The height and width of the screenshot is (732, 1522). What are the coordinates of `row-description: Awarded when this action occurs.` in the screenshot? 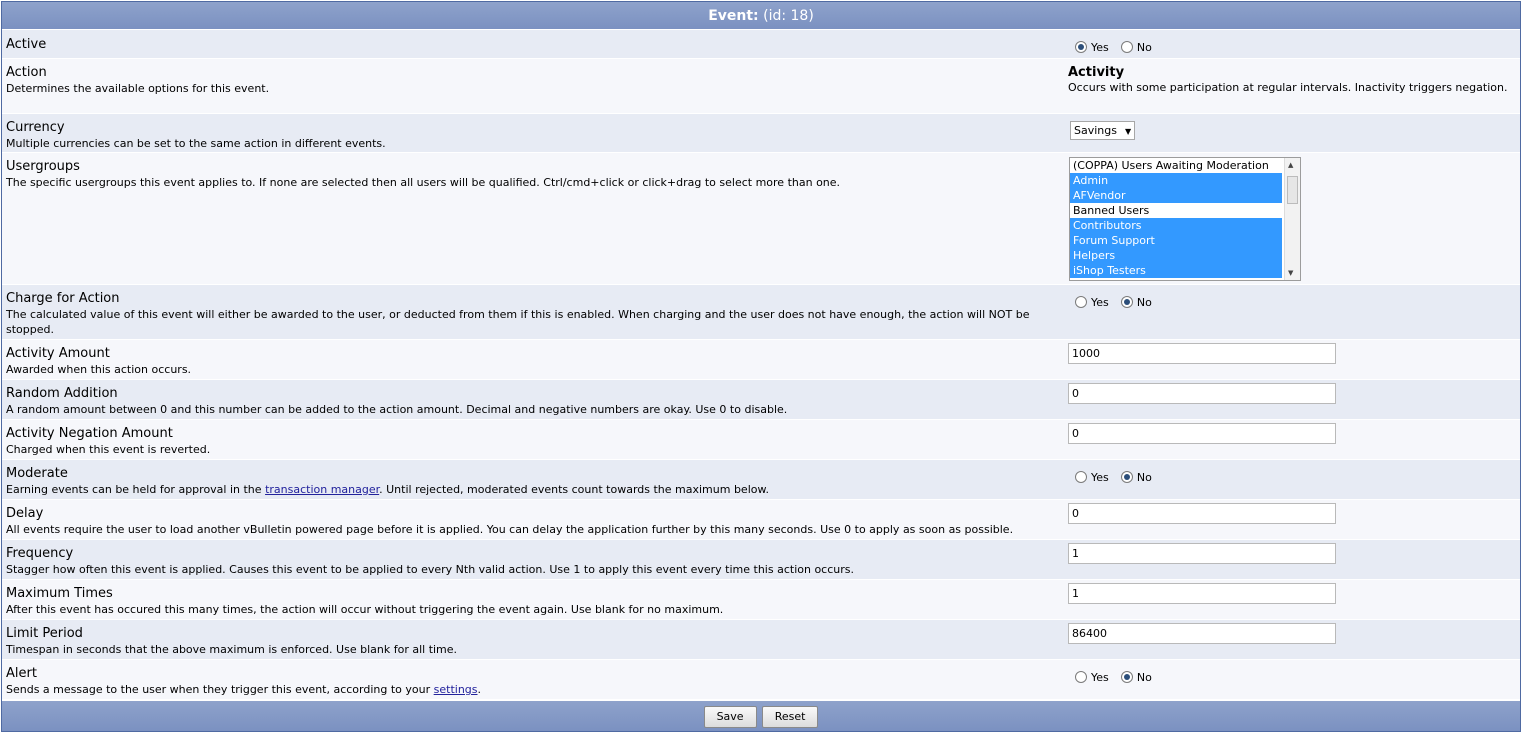 It's located at (99, 369).